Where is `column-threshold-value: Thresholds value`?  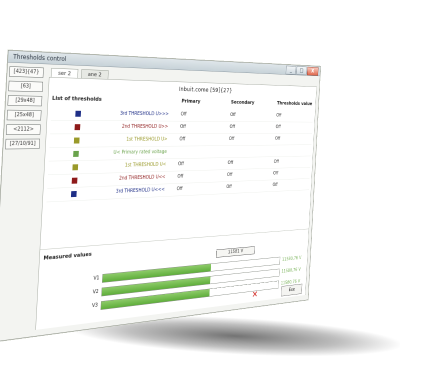 column-threshold-value: Thresholds value is located at coordinates (294, 103).